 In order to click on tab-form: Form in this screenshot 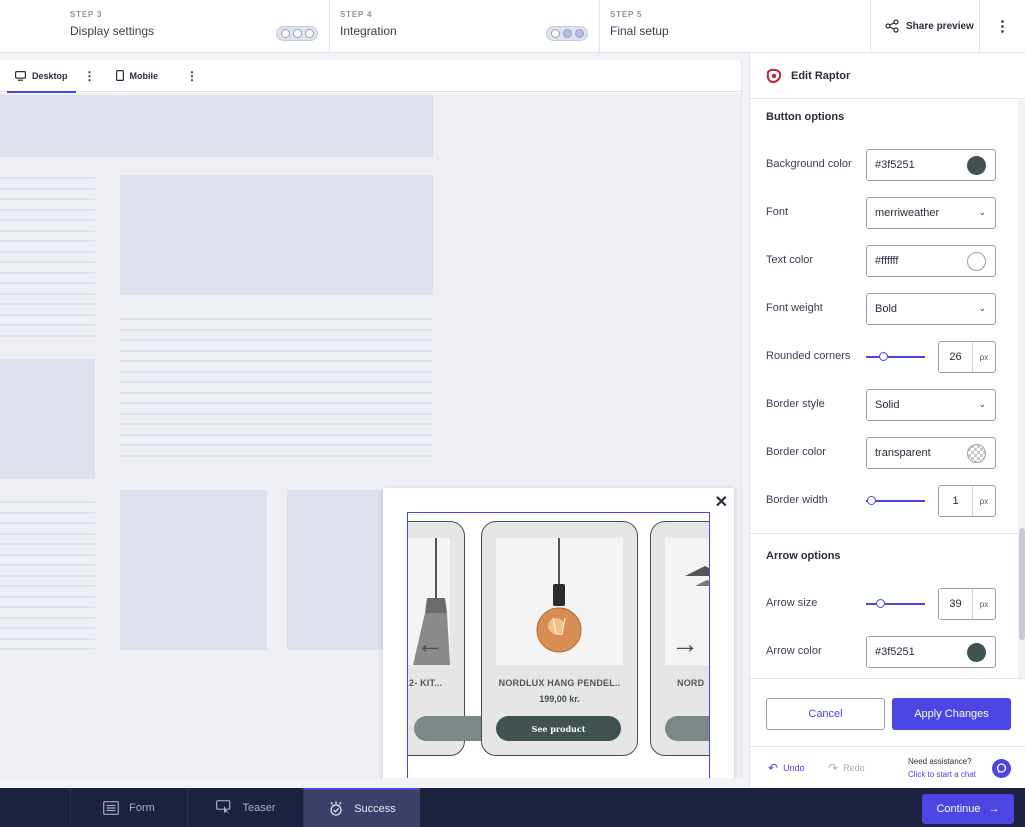, I will do `click(128, 807)`.